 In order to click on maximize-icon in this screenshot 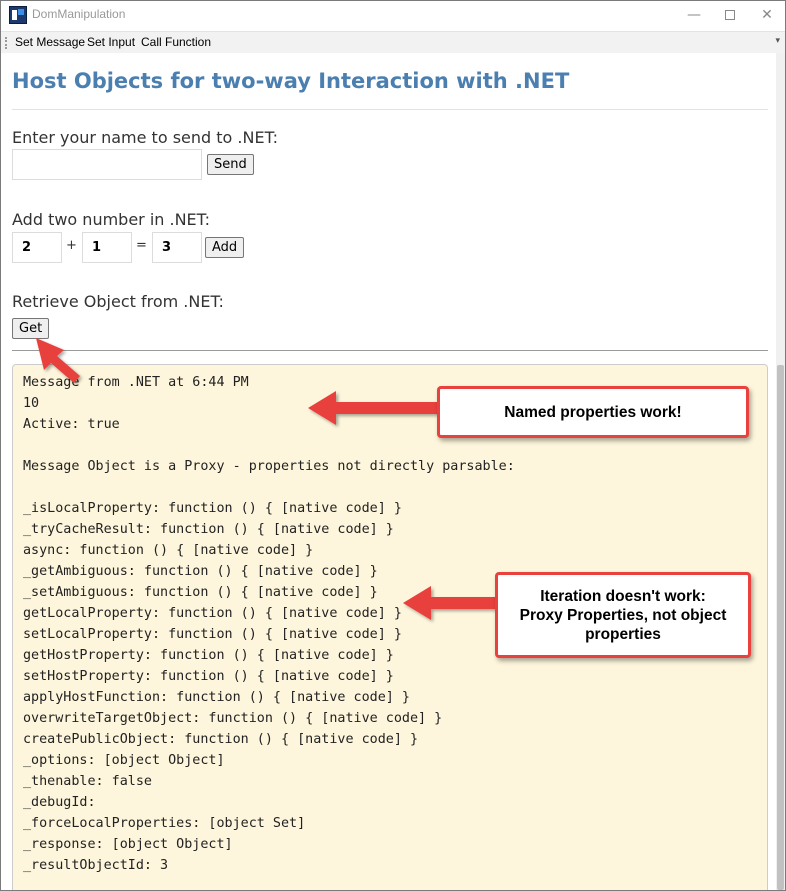, I will do `click(730, 15)`.